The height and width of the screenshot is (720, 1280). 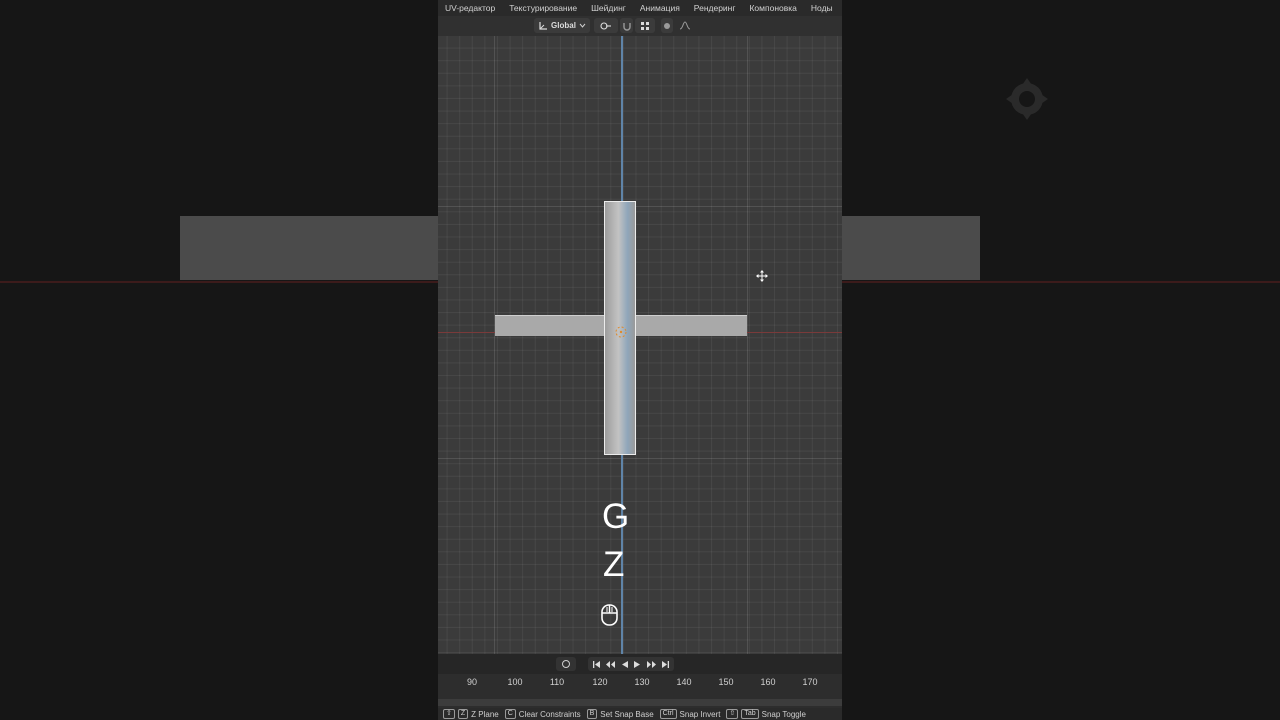 I want to click on proportional-edit-toggle, so click(x=667, y=25).